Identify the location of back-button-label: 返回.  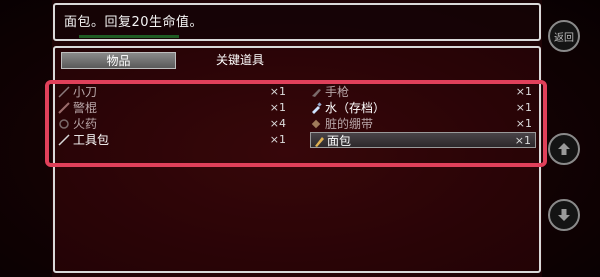
(564, 38).